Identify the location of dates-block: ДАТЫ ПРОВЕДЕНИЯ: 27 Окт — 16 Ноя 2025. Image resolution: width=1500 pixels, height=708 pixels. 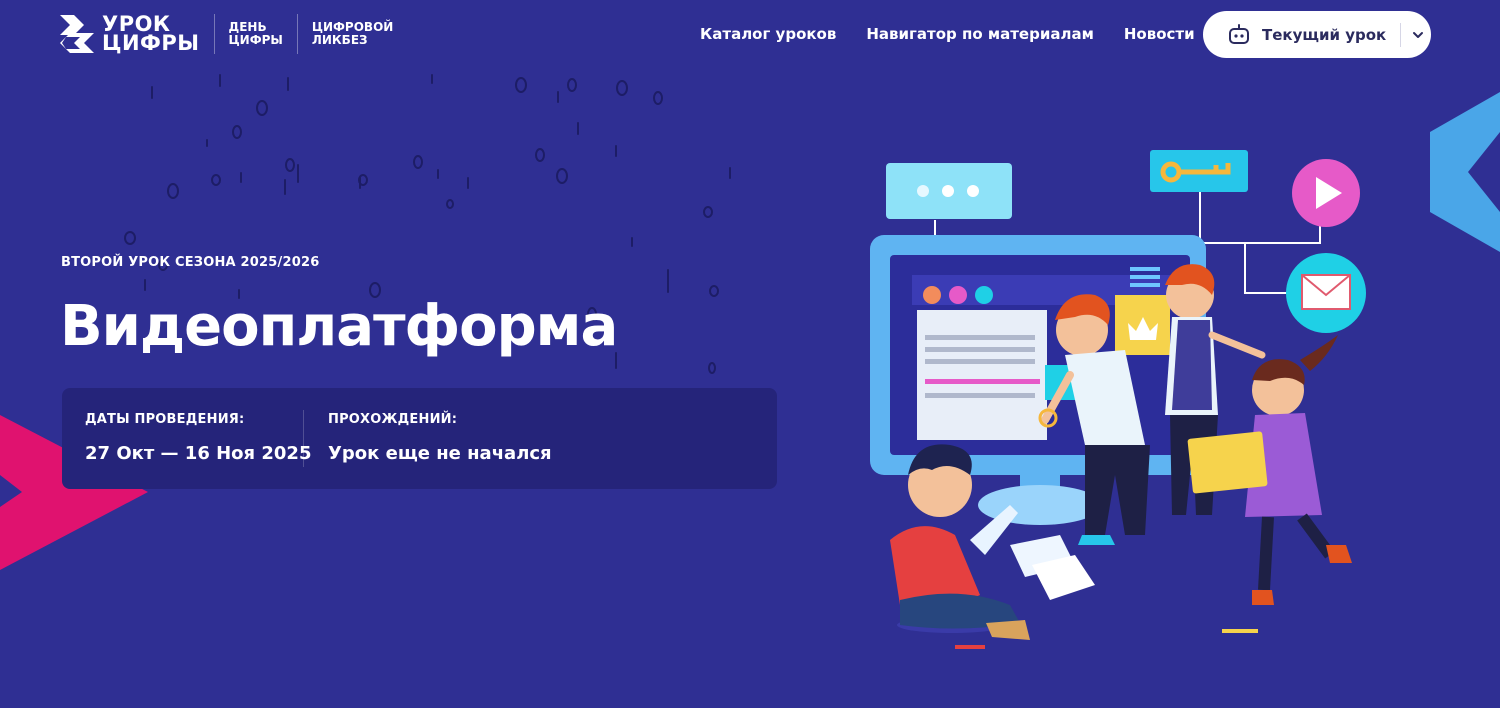
(198, 438).